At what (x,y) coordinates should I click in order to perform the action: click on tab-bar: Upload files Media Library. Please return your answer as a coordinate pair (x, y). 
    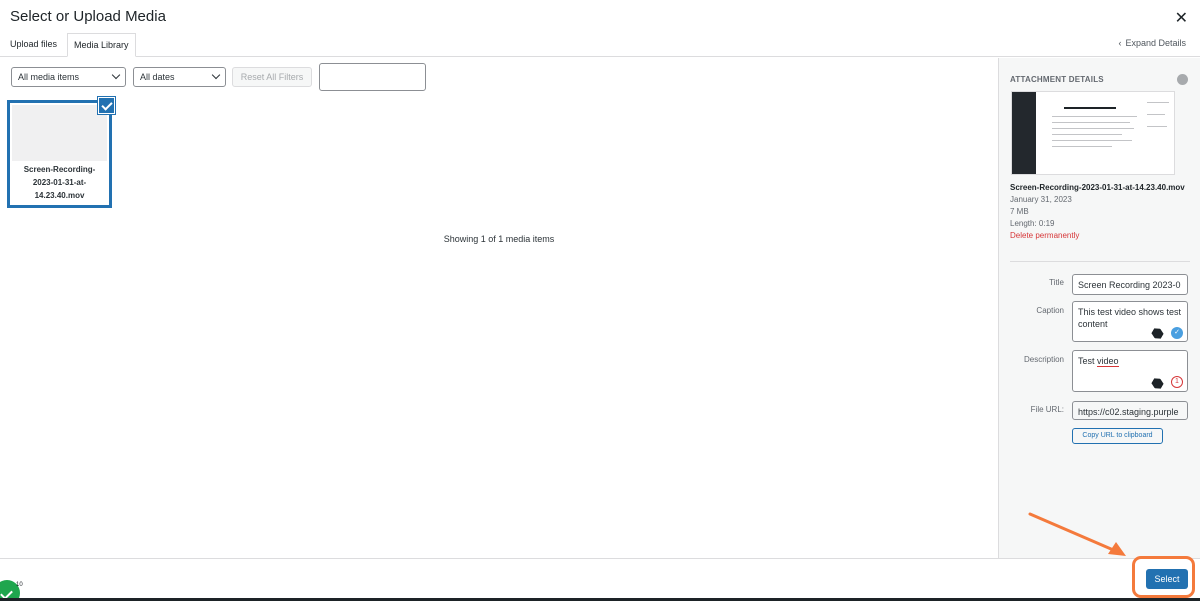
    Looking at the image, I should click on (600, 45).